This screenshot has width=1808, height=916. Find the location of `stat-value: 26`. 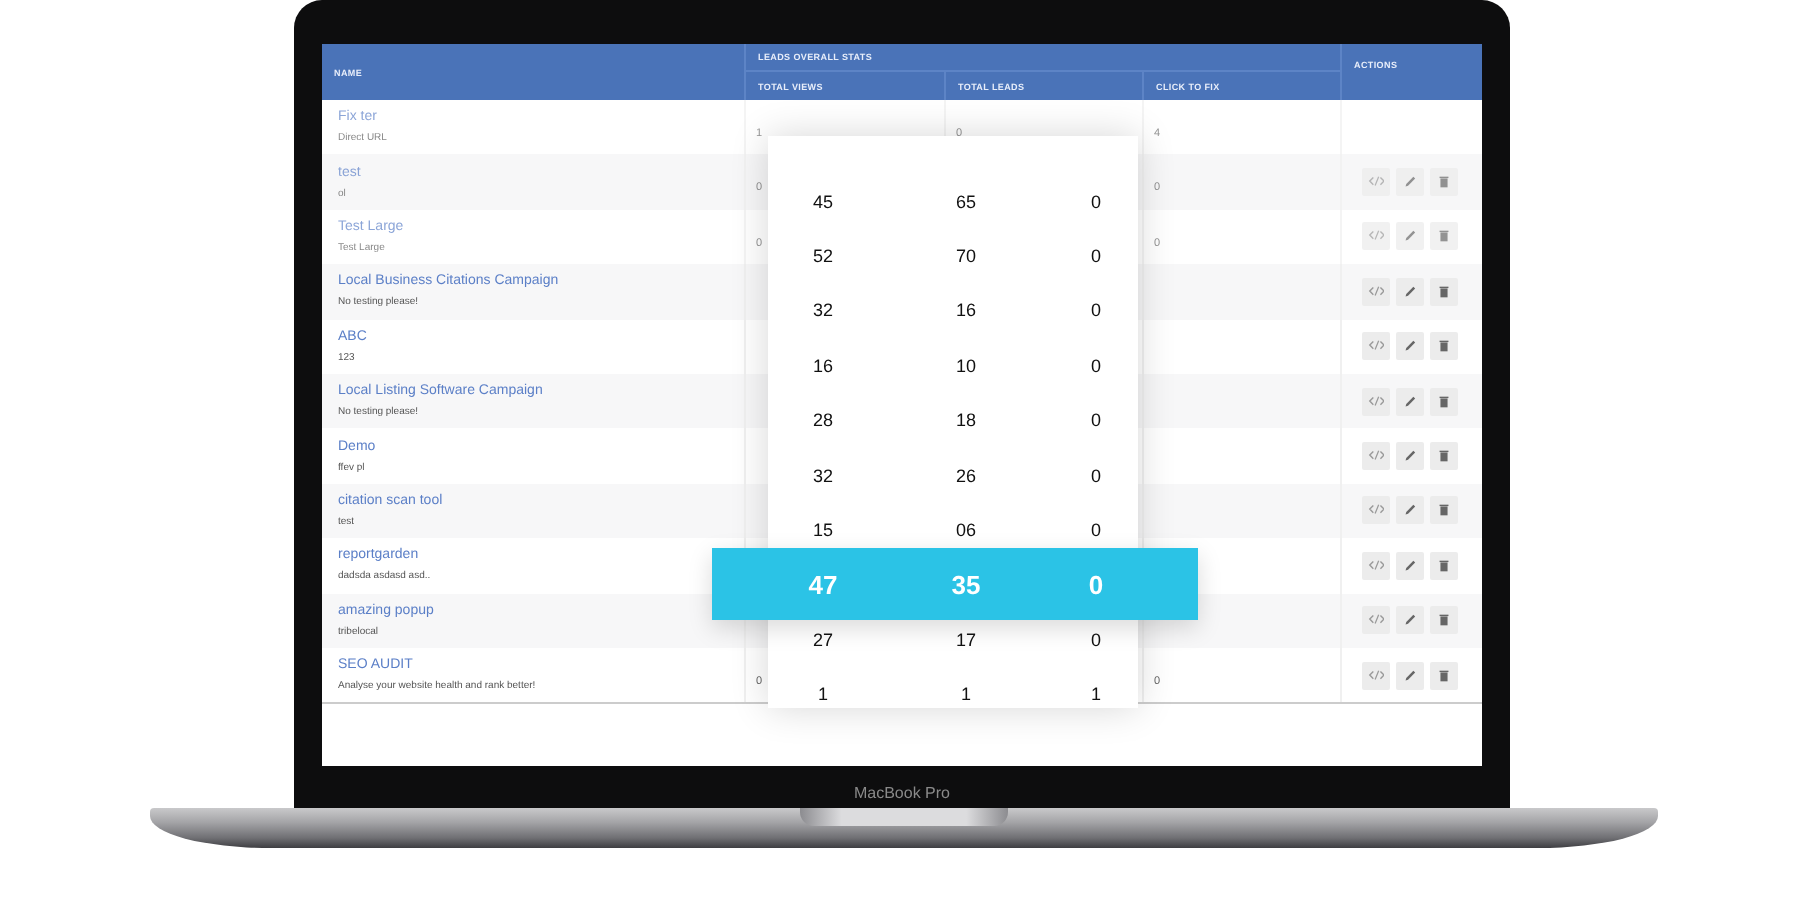

stat-value: 26 is located at coordinates (965, 475).